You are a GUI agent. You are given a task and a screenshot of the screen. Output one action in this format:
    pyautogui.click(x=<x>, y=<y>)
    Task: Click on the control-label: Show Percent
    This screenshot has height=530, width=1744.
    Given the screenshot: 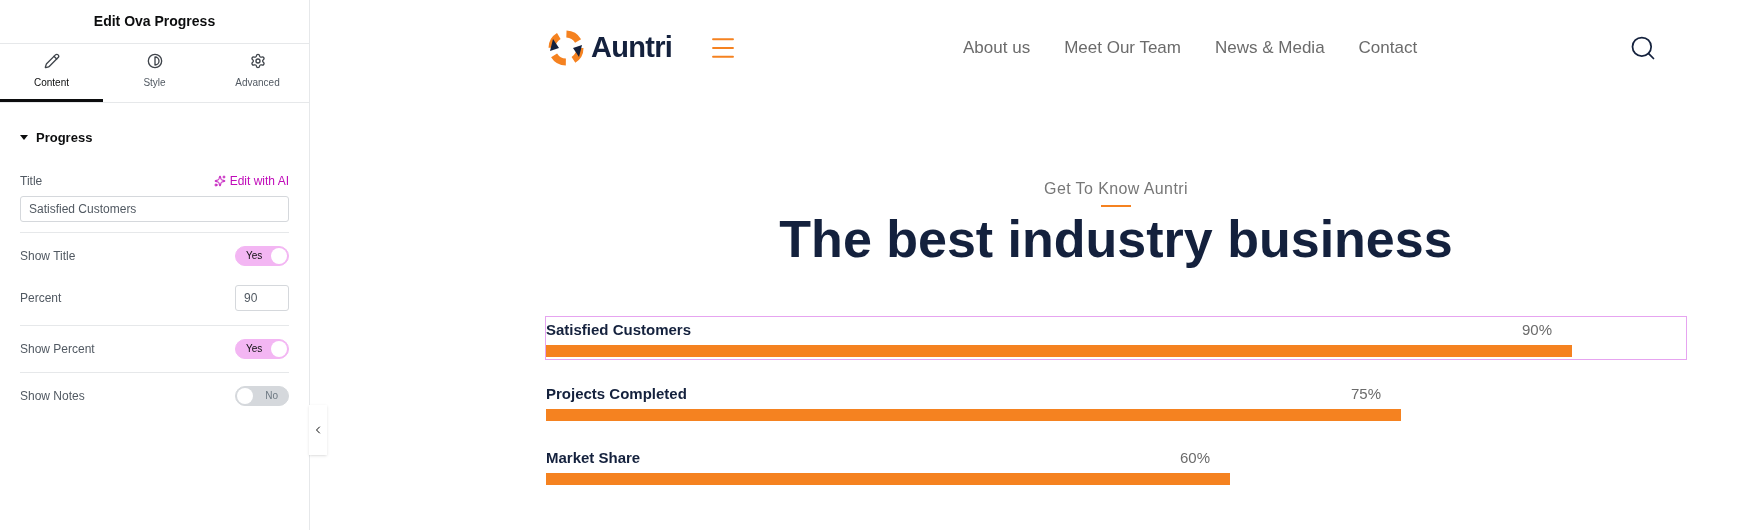 What is the action you would take?
    pyautogui.click(x=57, y=349)
    